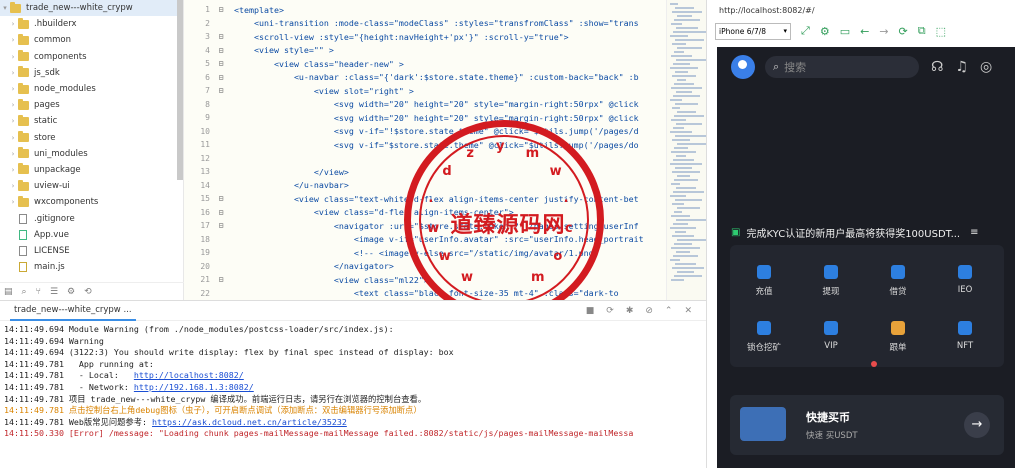 This screenshot has width=1024, height=468. I want to click on plugin-icon: ☰, so click(54, 292).